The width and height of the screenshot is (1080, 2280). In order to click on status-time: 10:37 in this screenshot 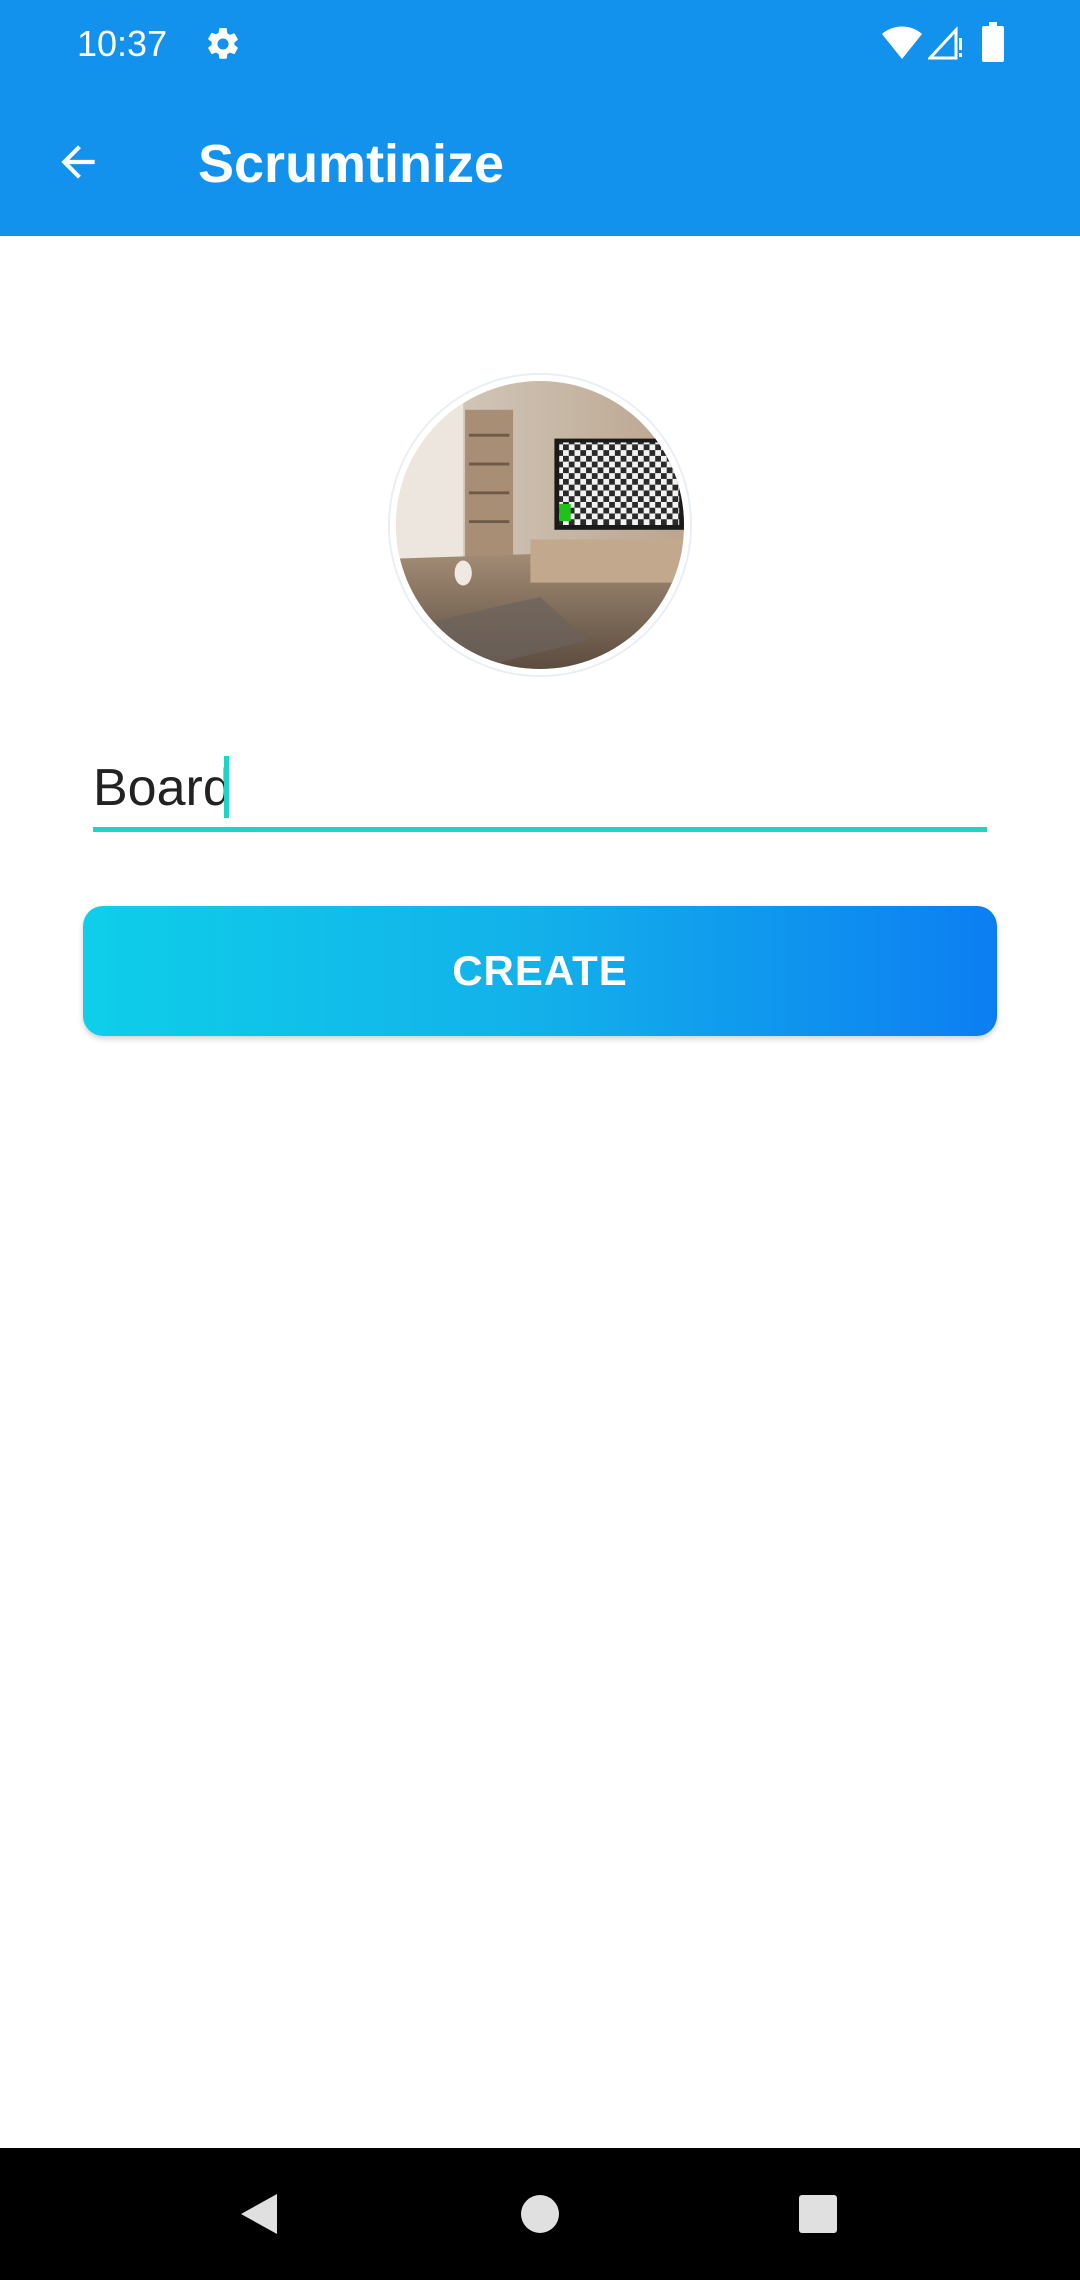, I will do `click(122, 43)`.